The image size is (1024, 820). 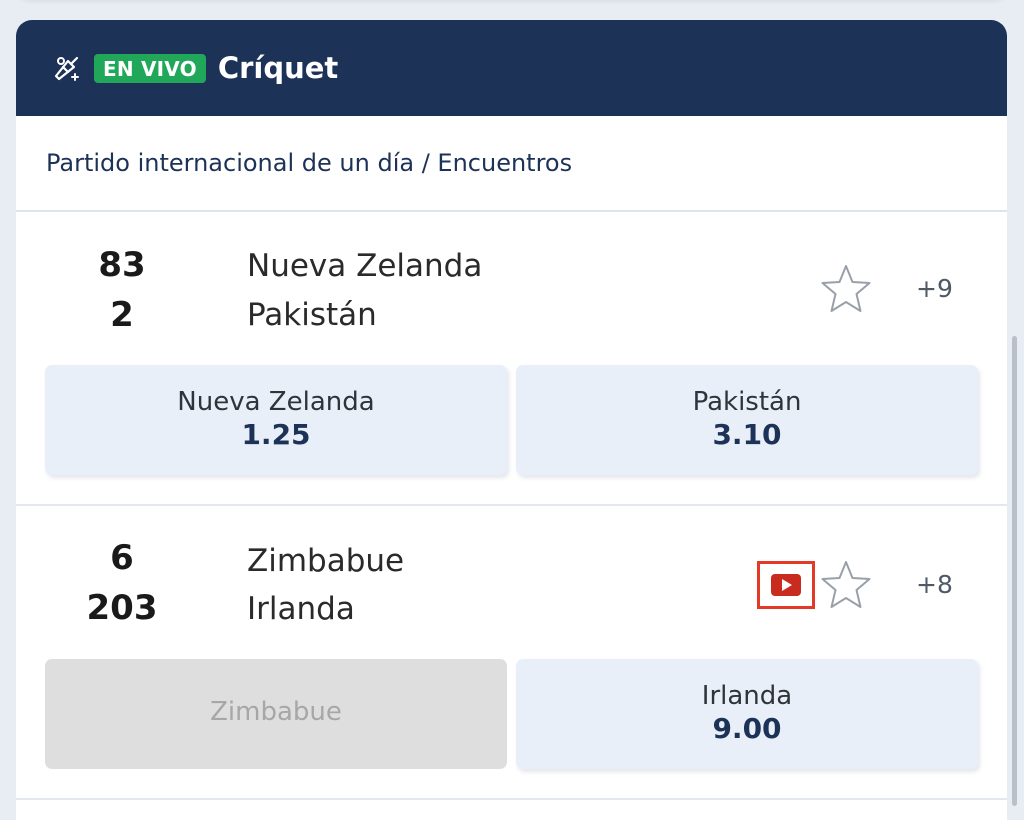 I want to click on away-score: 2, so click(x=122, y=315).